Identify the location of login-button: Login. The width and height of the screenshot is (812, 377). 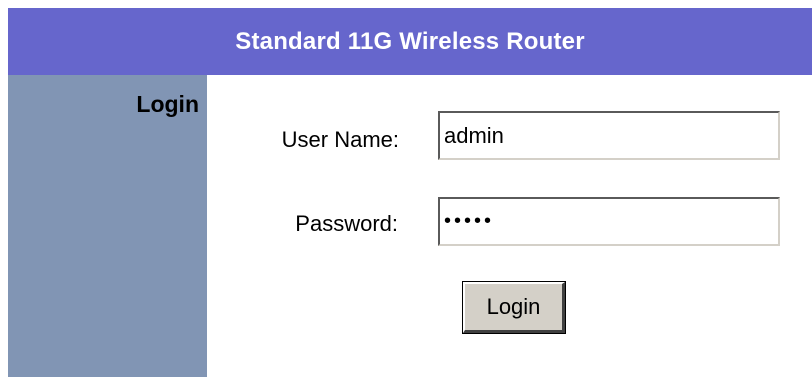
(514, 307).